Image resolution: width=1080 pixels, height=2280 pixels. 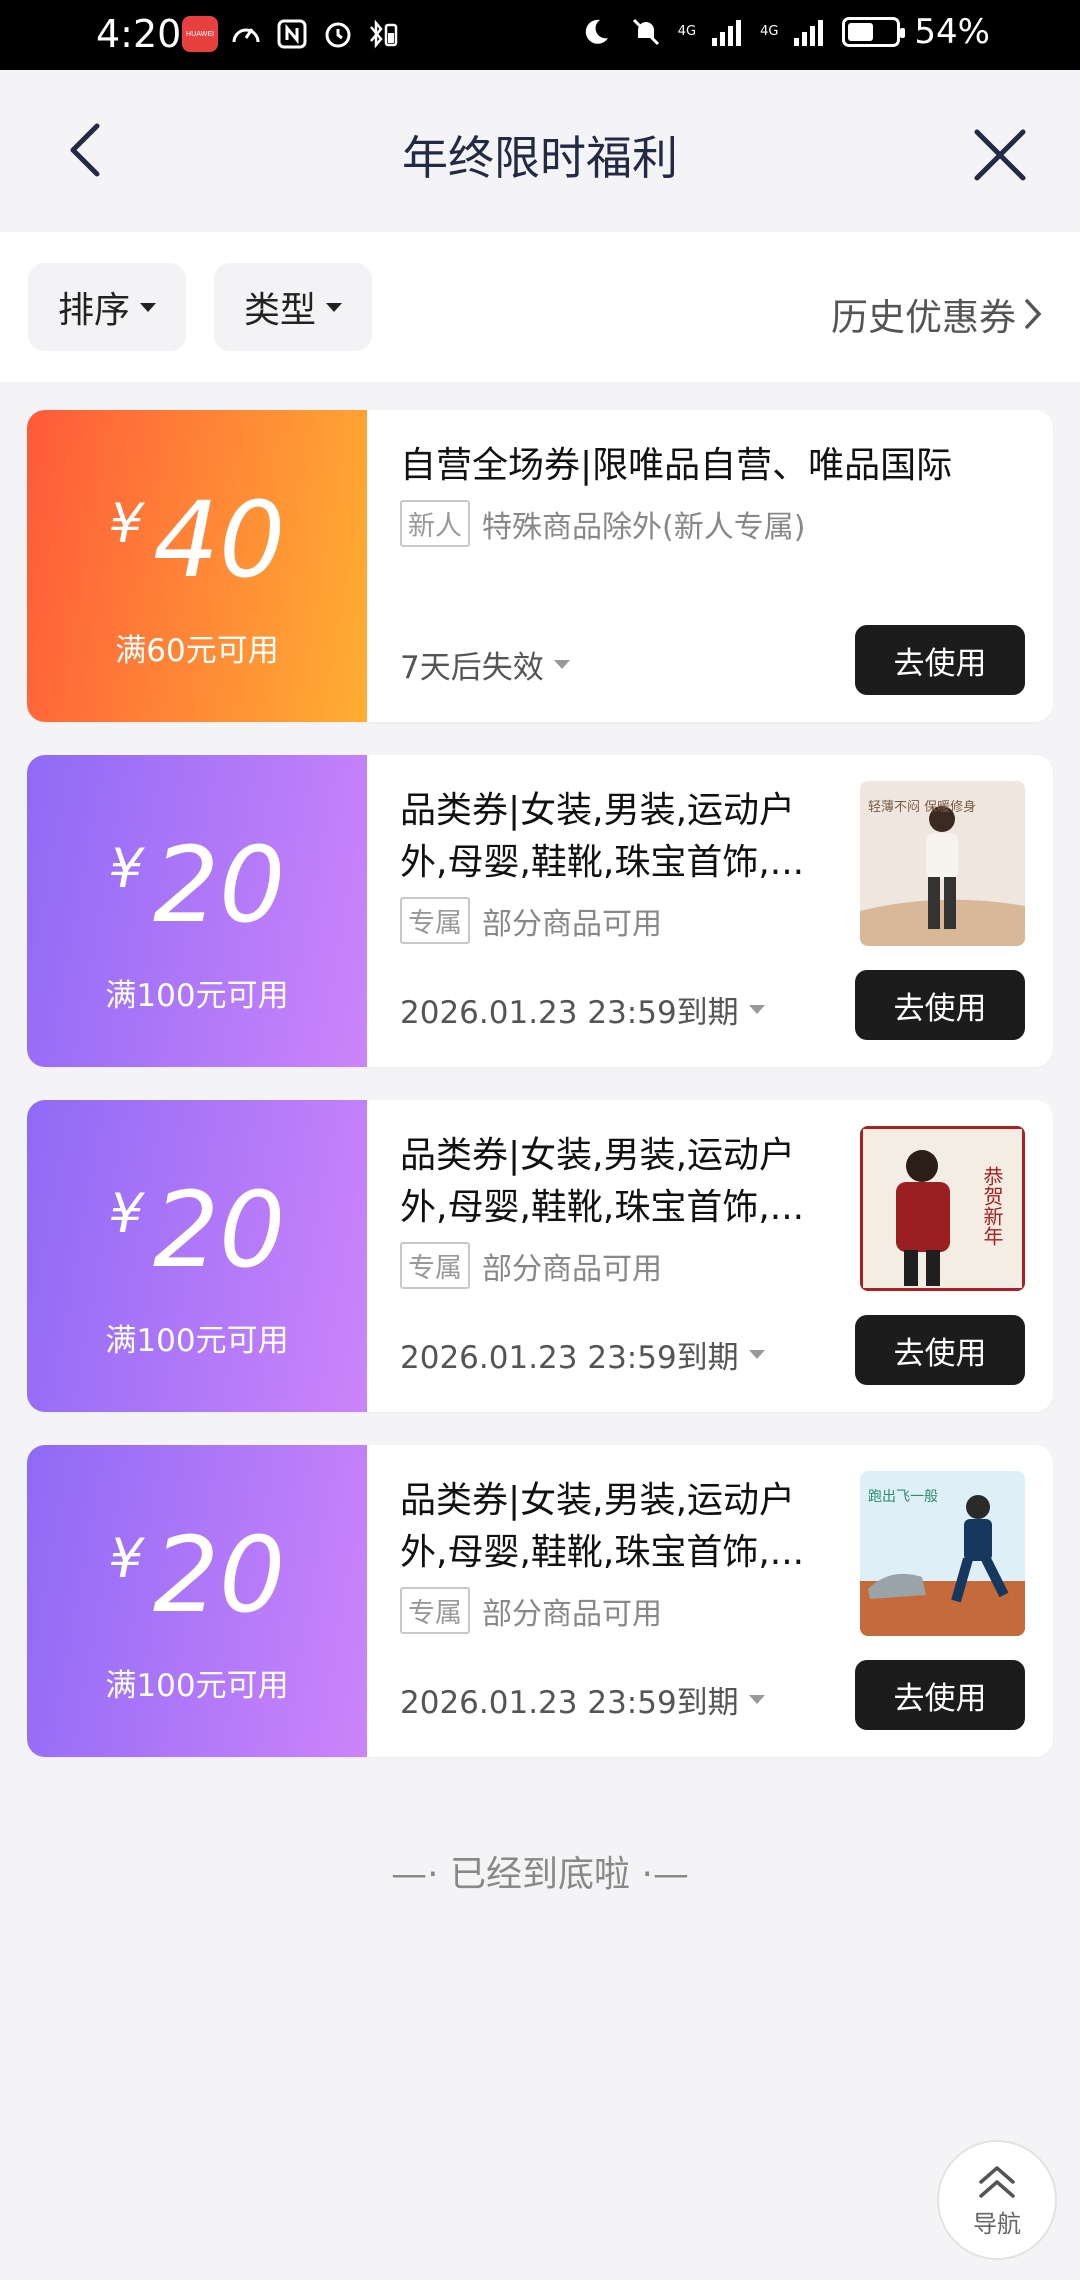 I want to click on network-indicator-1: 4G, so click(x=687, y=31).